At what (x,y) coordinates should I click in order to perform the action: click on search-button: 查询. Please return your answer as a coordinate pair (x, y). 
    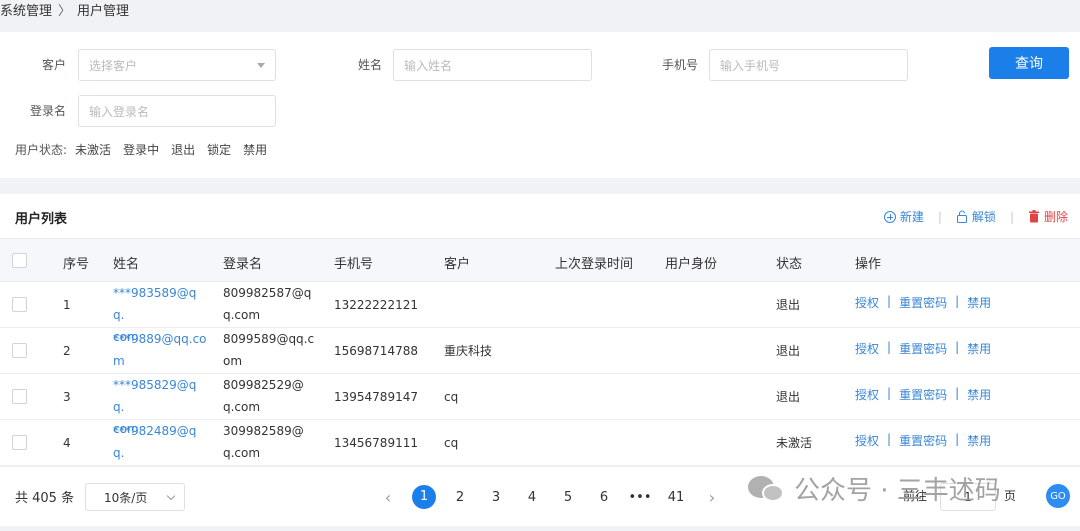
    Looking at the image, I should click on (1029, 63).